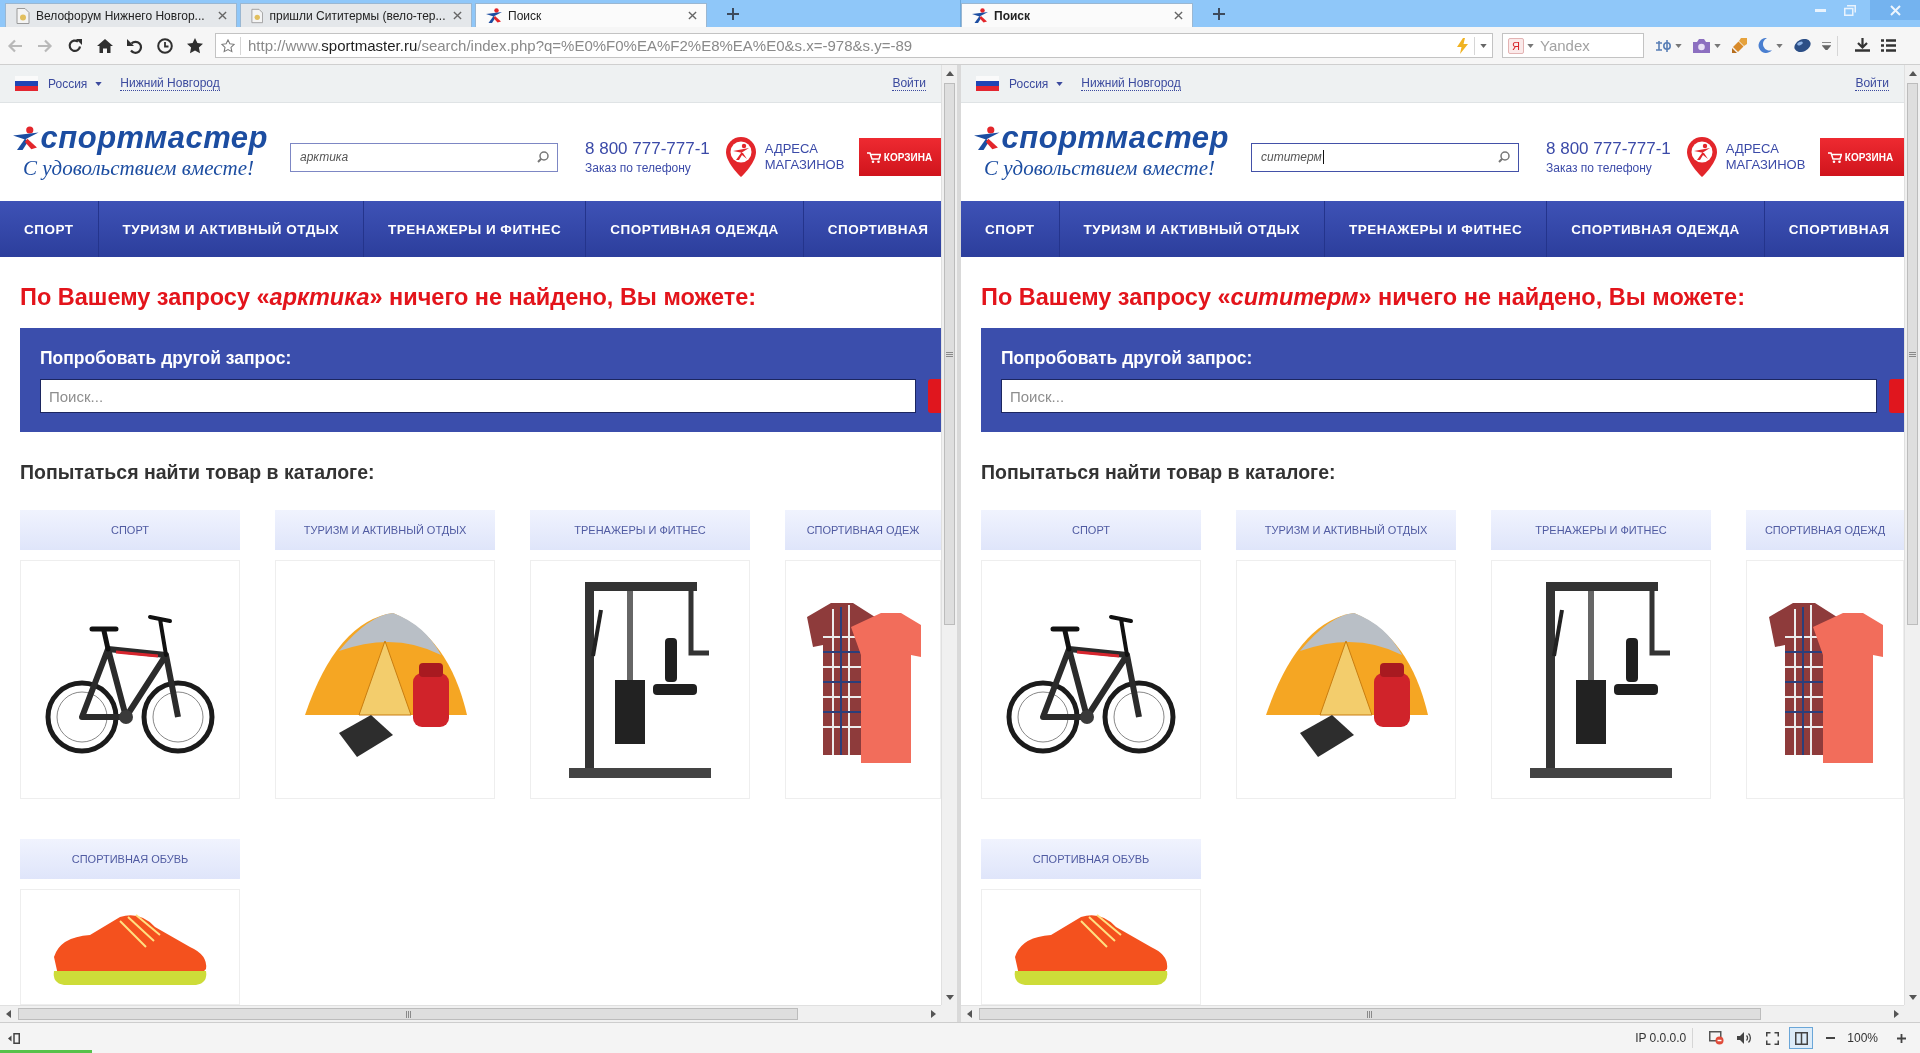 The width and height of the screenshot is (1920, 1053). I want to click on search-field: Я Yandex, so click(1573, 45).